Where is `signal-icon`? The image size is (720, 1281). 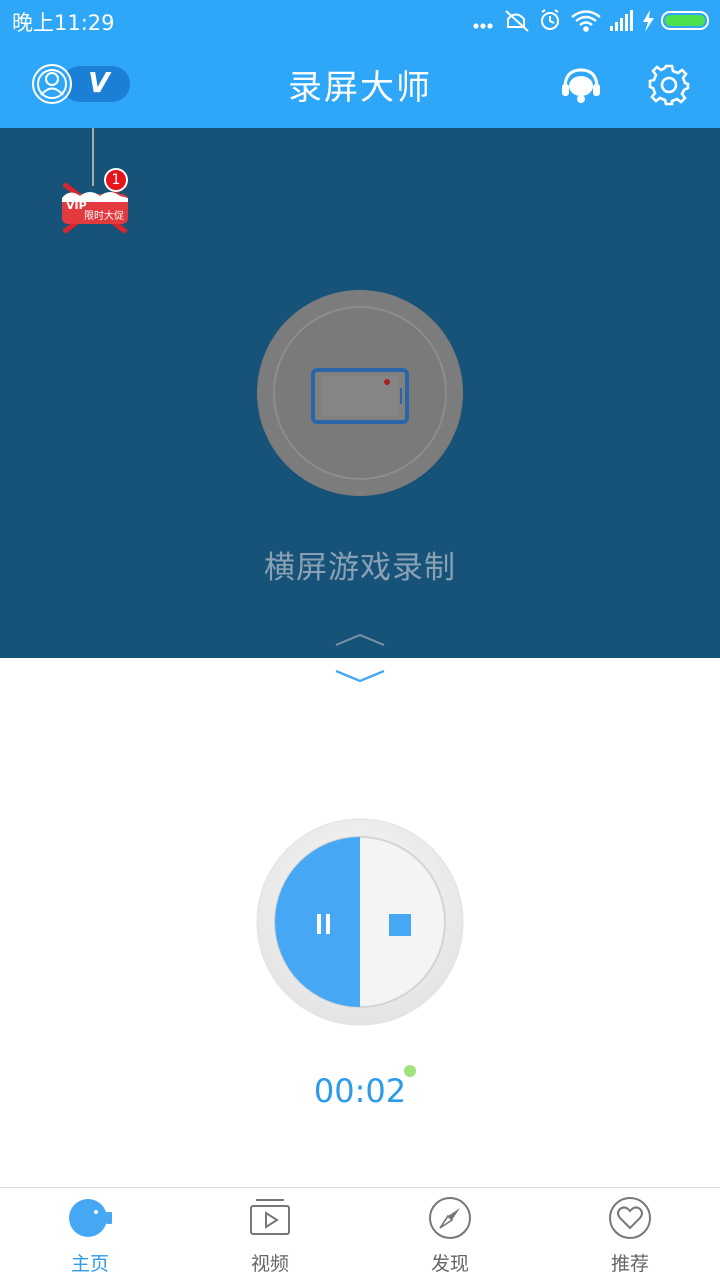 signal-icon is located at coordinates (621, 20).